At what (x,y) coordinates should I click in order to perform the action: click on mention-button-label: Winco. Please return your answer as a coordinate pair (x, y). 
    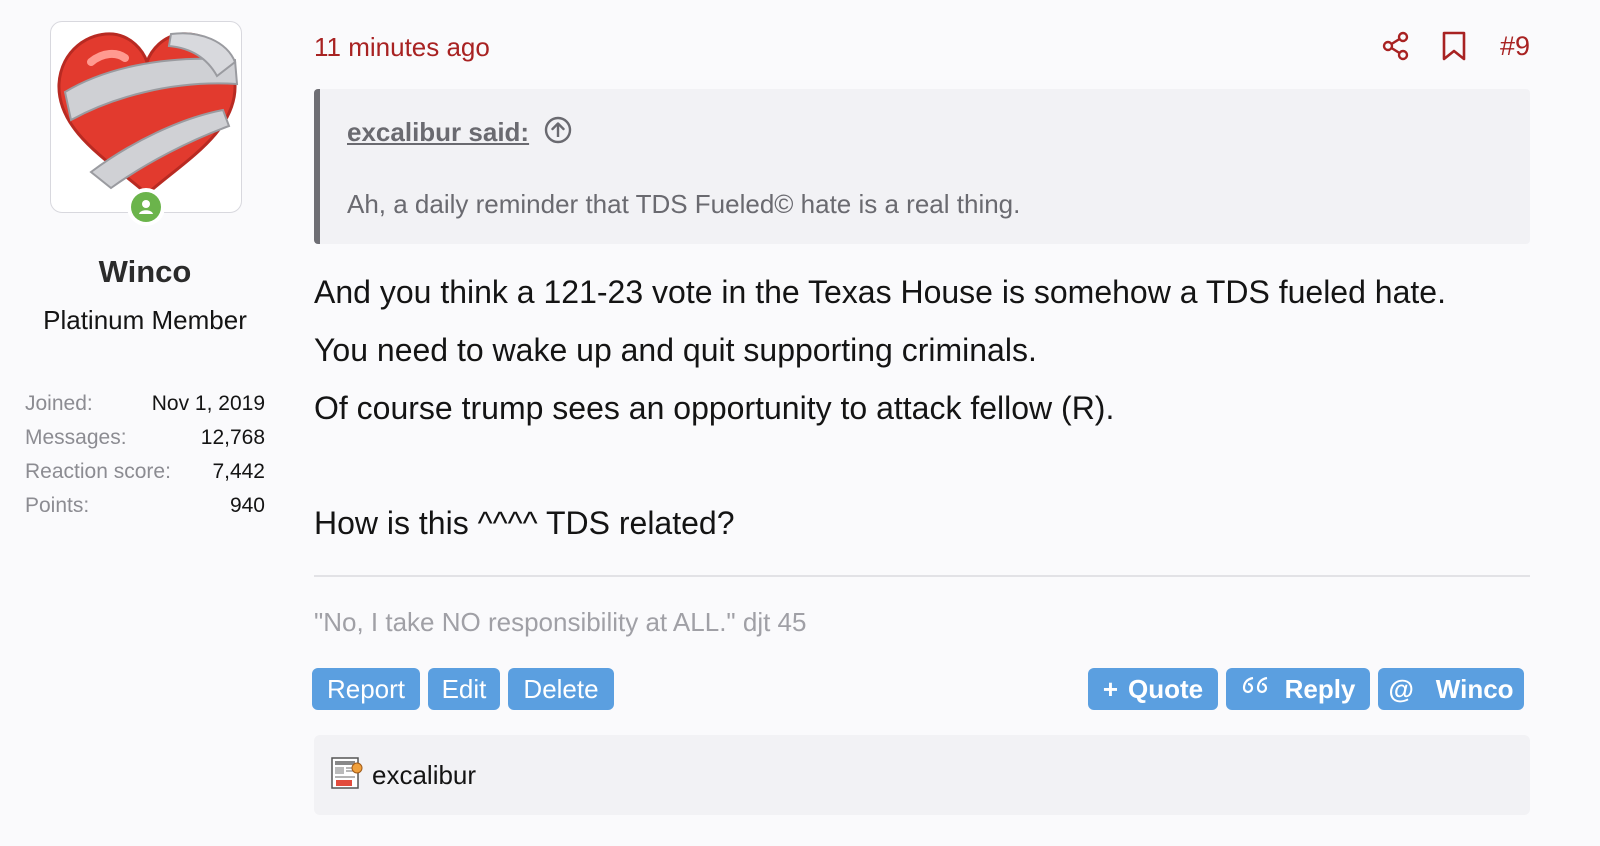
    Looking at the image, I should click on (1474, 688).